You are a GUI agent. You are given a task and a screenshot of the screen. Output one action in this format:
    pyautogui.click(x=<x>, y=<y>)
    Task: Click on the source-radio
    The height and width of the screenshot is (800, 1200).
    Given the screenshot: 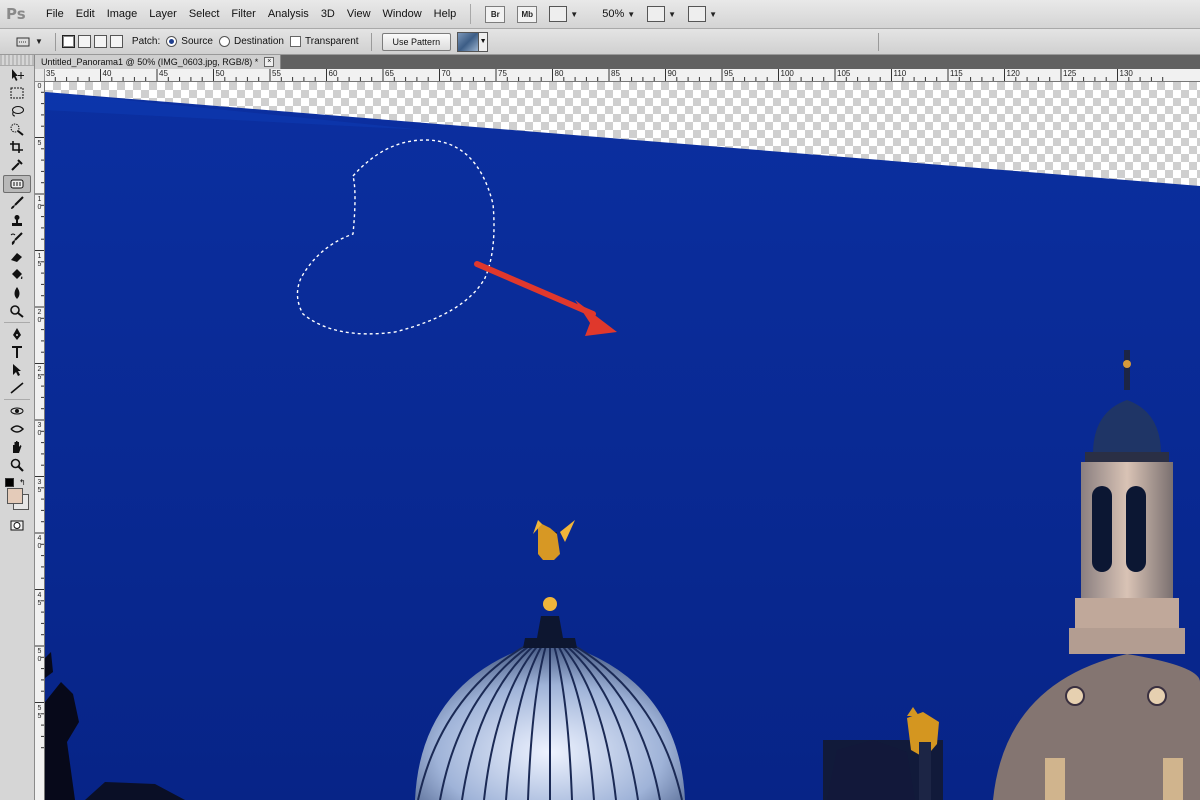 What is the action you would take?
    pyautogui.click(x=172, y=41)
    